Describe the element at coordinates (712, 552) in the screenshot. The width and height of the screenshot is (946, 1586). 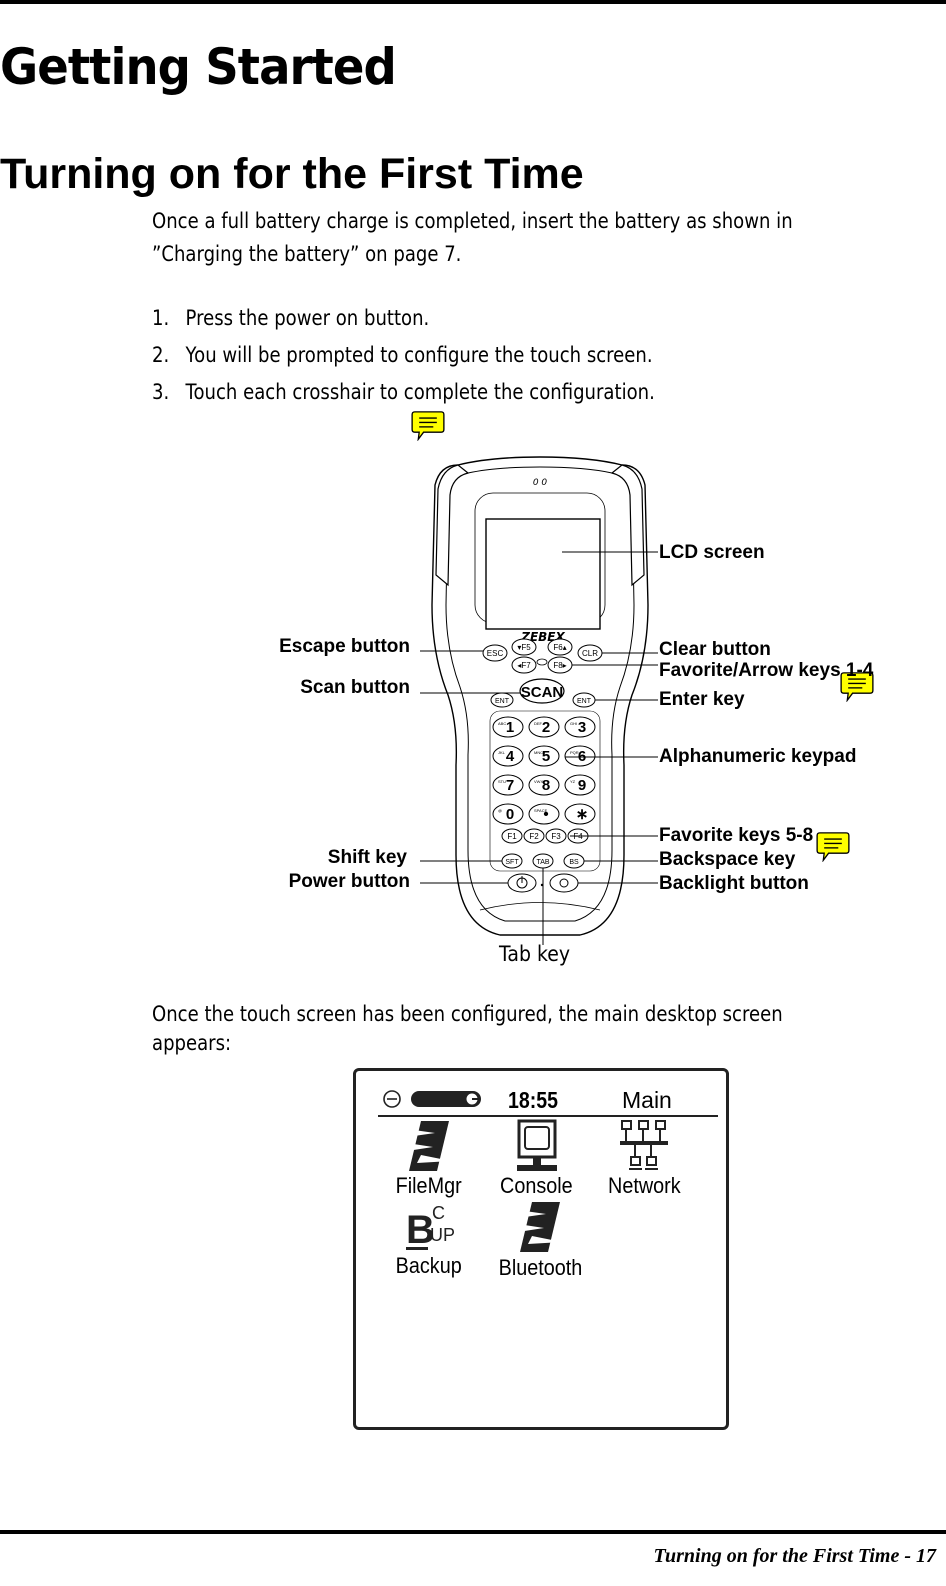
I see `callout-lcd-screen: LCD screen` at that location.